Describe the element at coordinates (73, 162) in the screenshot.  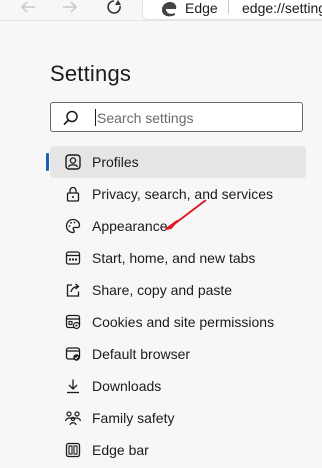
I see `profile-icon` at that location.